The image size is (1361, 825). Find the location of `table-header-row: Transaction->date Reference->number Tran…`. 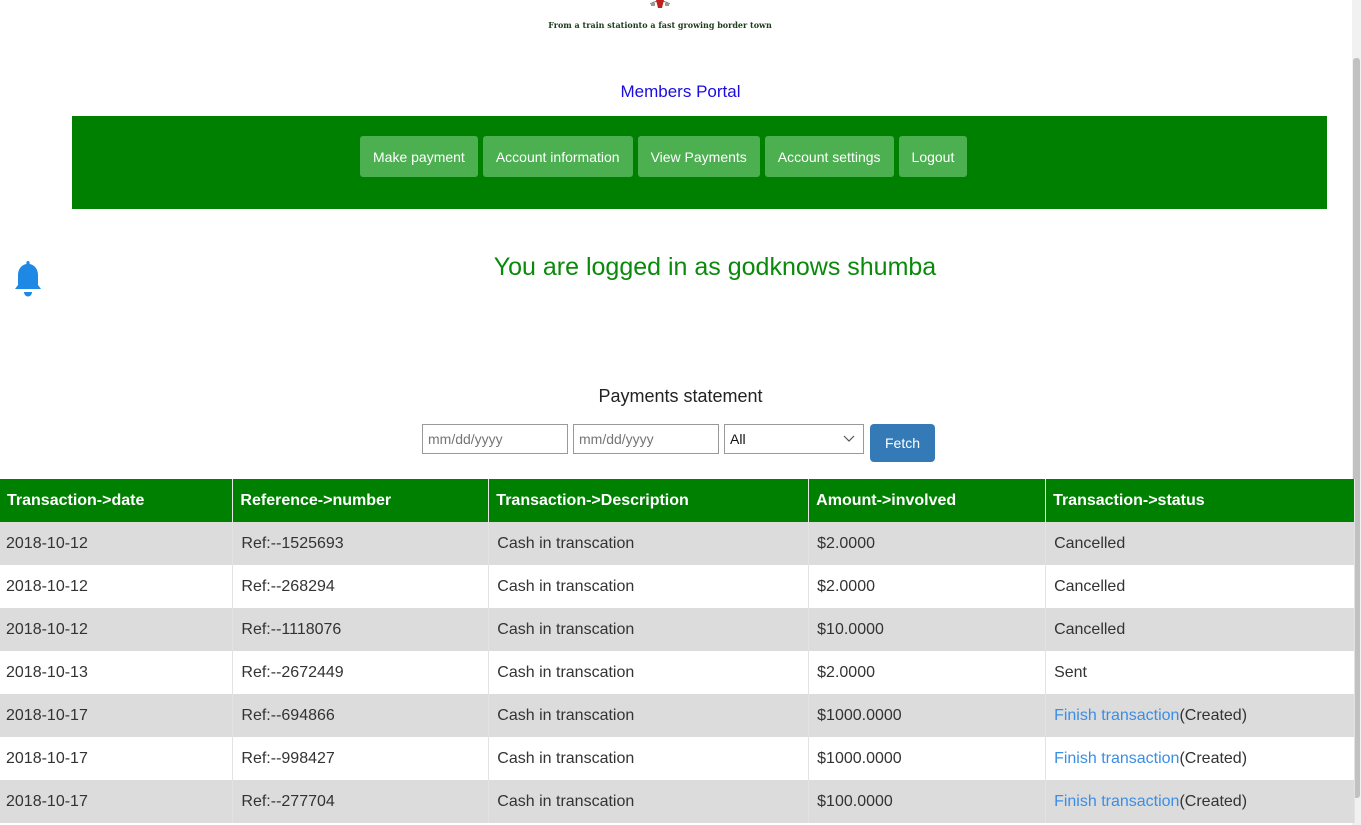

table-header-row: Transaction->date Reference->number Tran… is located at coordinates (677, 500).